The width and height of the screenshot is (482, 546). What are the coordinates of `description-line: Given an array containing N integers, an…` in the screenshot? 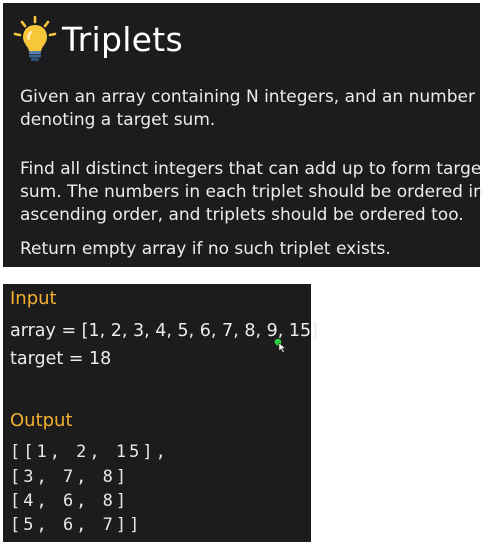 It's located at (251, 97).